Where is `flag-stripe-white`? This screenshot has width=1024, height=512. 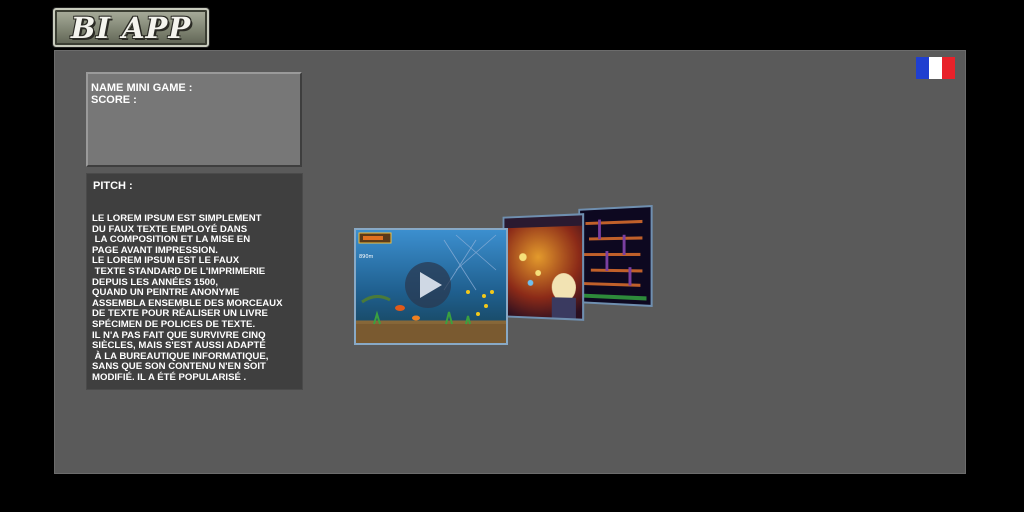
flag-stripe-white is located at coordinates (935, 68).